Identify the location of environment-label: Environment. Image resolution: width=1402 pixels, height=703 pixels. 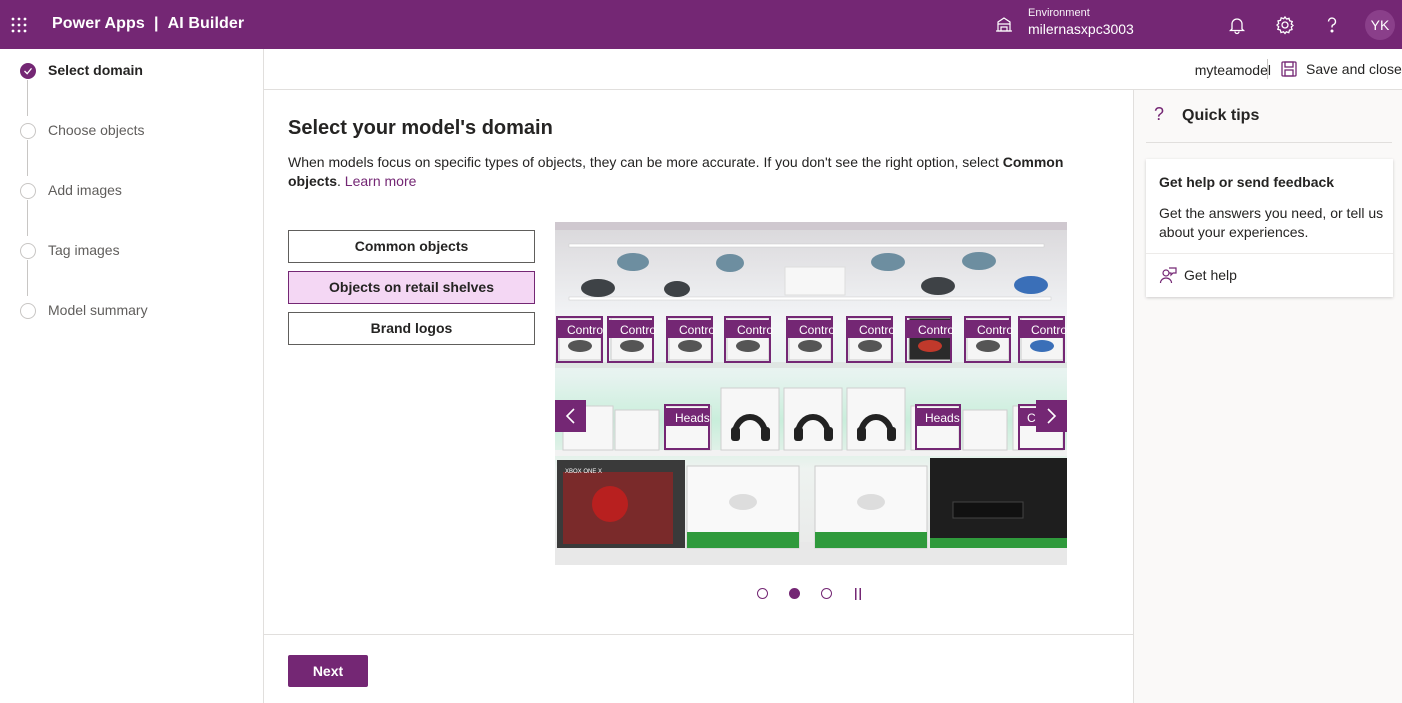
(1059, 13).